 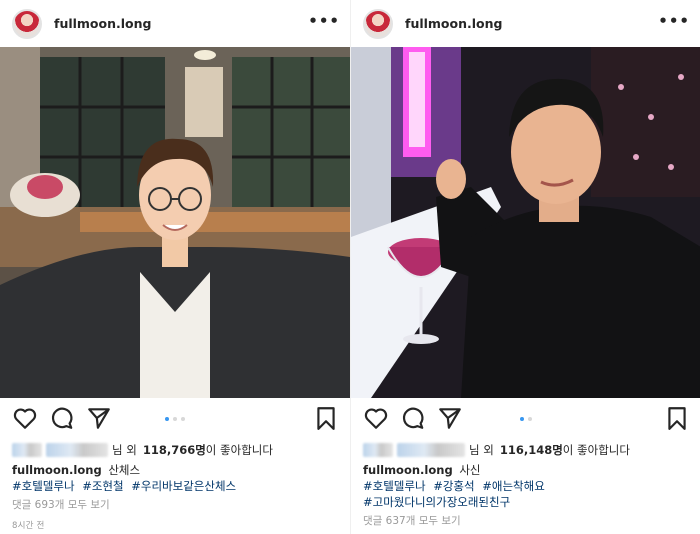 What do you see at coordinates (102, 486) in the screenshot?
I see `hashtag-link: #조현철` at bounding box center [102, 486].